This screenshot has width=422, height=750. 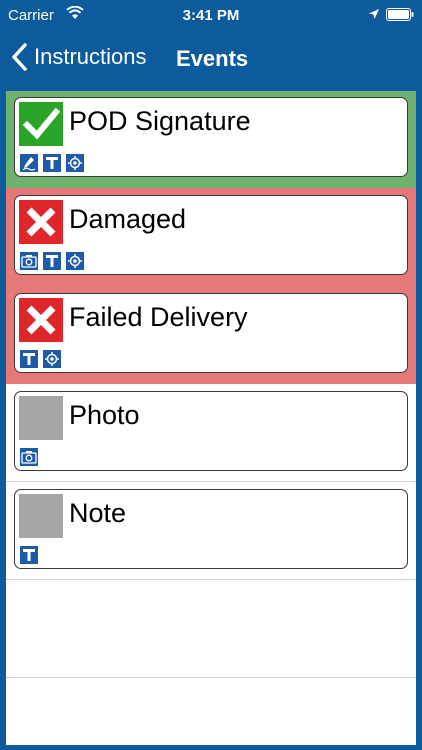 What do you see at coordinates (29, 163) in the screenshot?
I see `signature-icon` at bounding box center [29, 163].